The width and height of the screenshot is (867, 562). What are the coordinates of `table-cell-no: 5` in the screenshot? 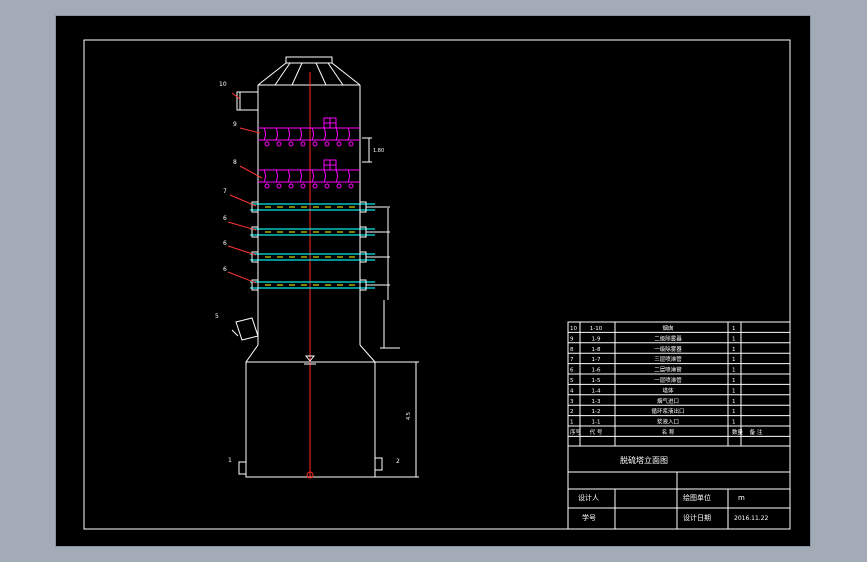 It's located at (572, 381).